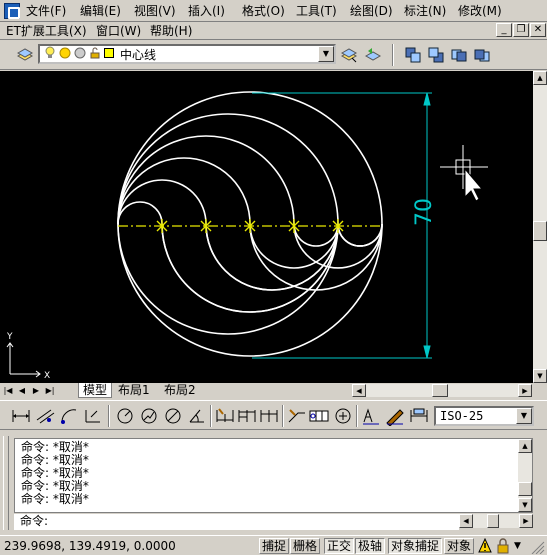 The image size is (547, 555). Describe the element at coordinates (503, 546) in the screenshot. I see `lock-icon` at that location.